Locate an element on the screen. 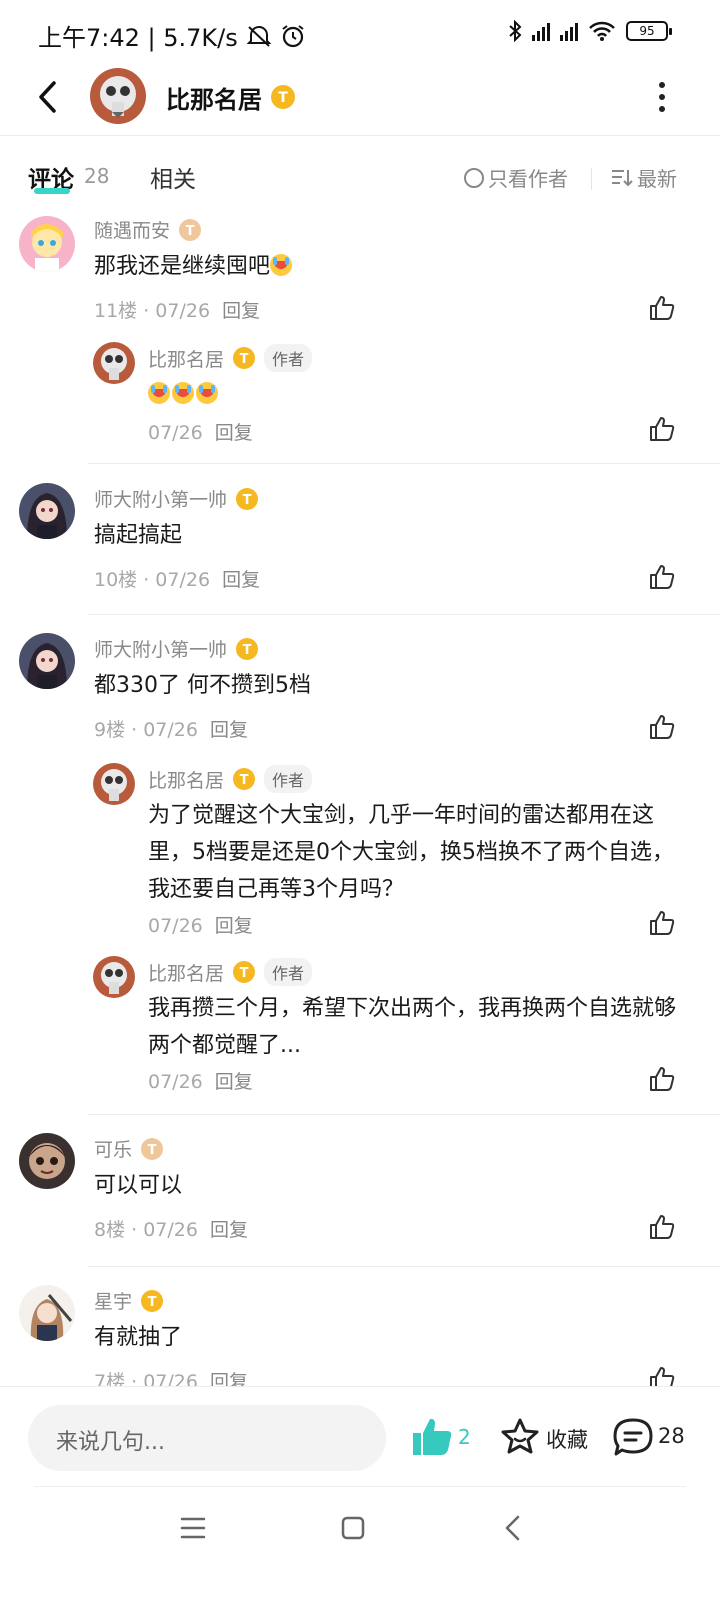 The height and width of the screenshot is (1600, 720). comment-meta: 7楼 · 07/26 回复 is located at coordinates (171, 1376).